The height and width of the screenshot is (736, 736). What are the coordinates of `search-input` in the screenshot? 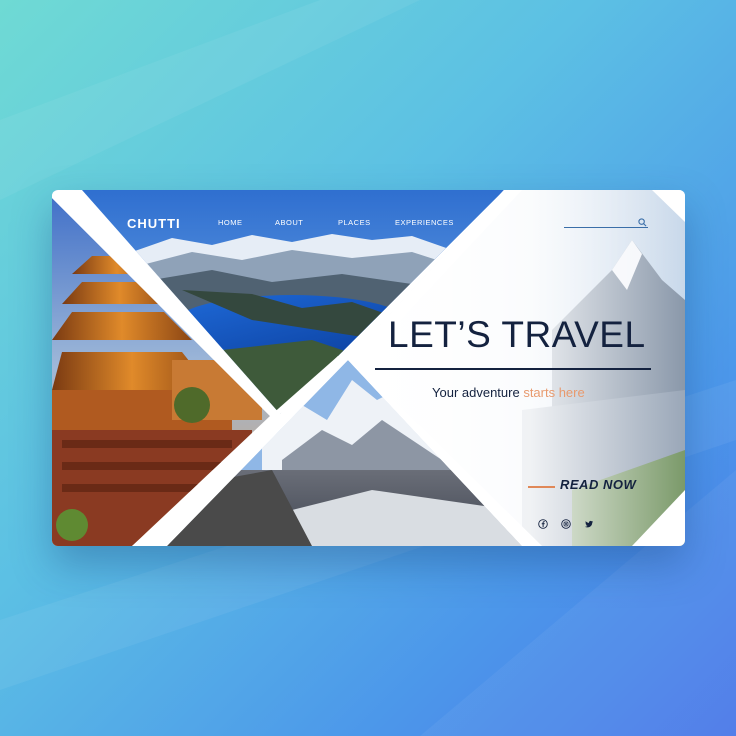 It's located at (606, 227).